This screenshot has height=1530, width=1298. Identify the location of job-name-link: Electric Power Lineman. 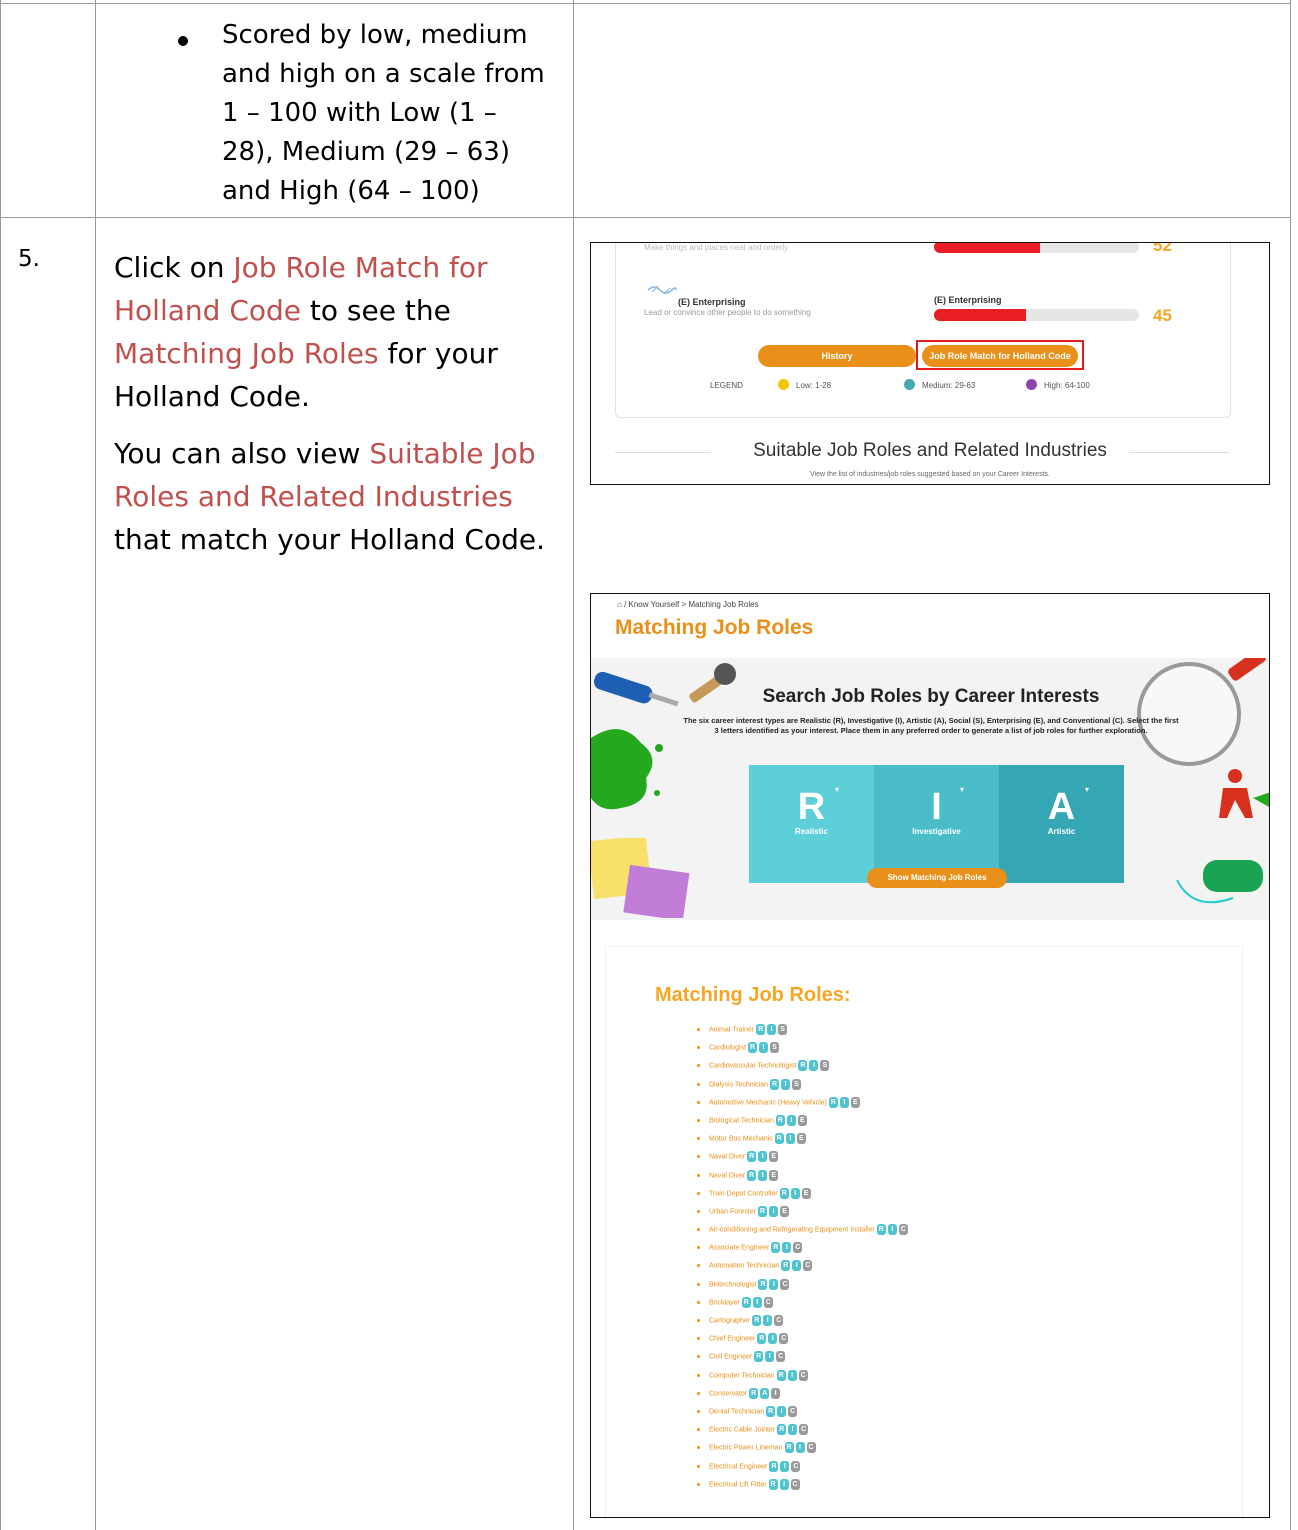
(746, 1448).